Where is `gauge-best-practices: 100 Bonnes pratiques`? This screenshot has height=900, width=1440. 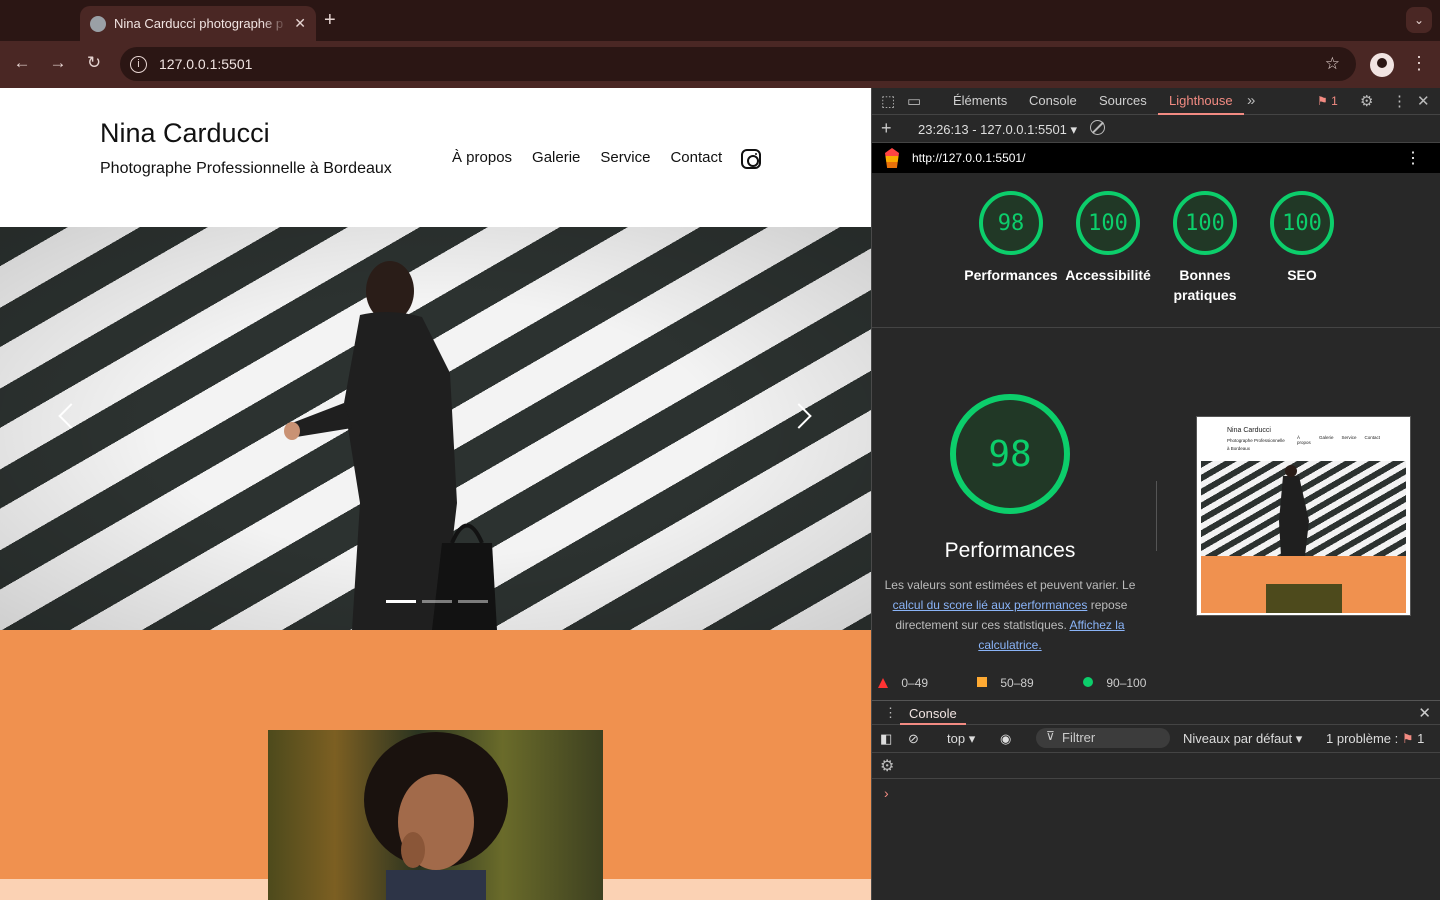
gauge-best-practices: 100 Bonnes pratiques is located at coordinates (1205, 248).